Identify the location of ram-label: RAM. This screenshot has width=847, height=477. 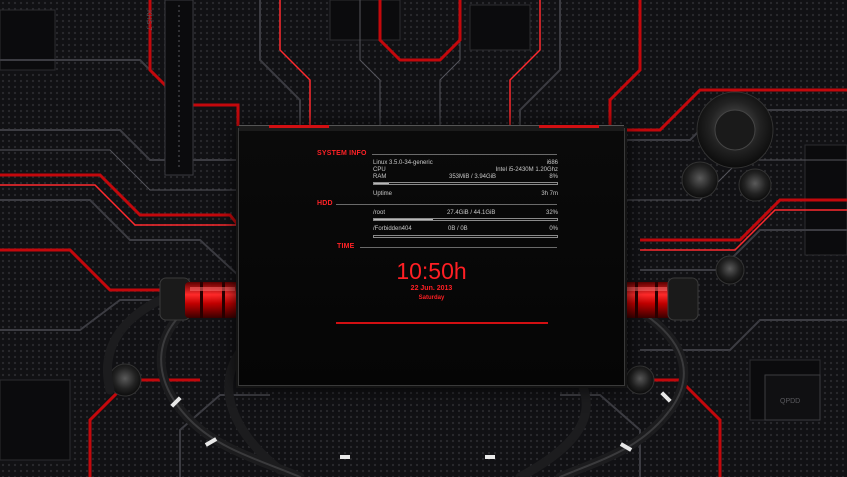
(380, 177).